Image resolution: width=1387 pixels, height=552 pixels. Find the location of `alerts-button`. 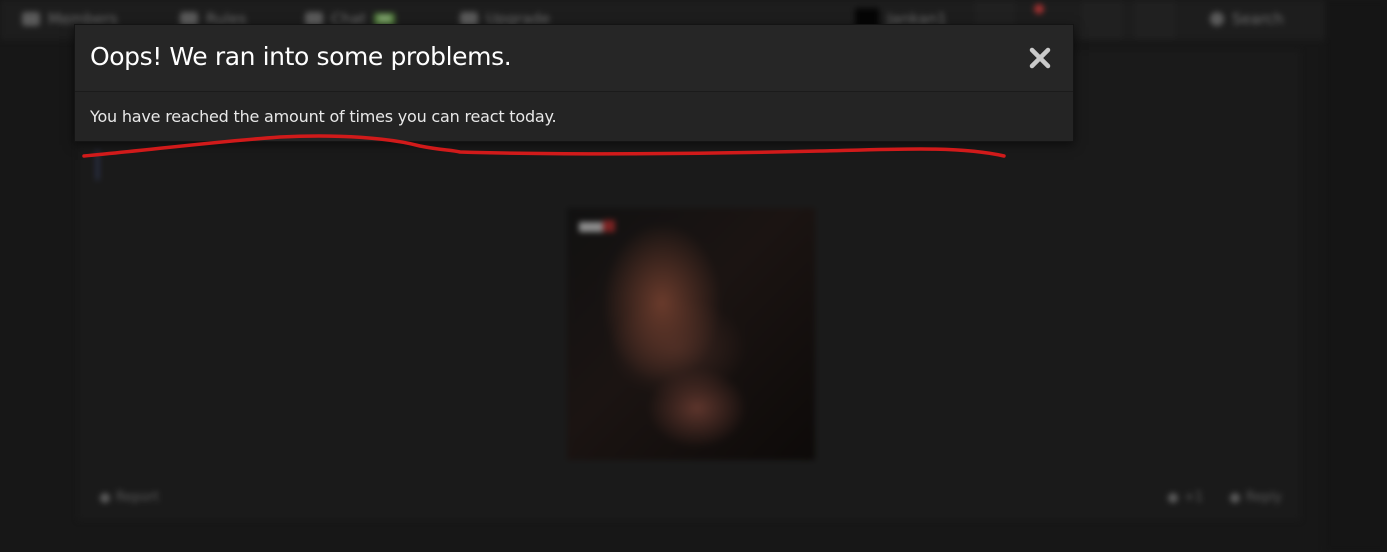

alerts-button is located at coordinates (1102, 20).